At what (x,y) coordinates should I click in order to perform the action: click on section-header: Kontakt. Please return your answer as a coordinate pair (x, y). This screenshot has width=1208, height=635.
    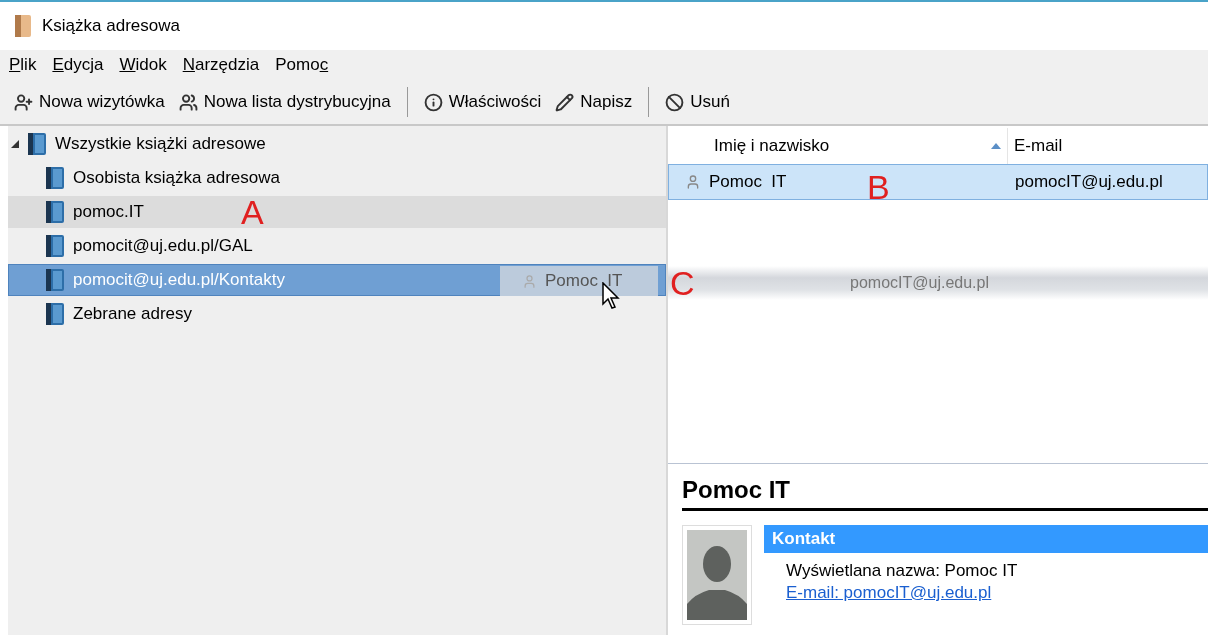
    Looking at the image, I should click on (986, 539).